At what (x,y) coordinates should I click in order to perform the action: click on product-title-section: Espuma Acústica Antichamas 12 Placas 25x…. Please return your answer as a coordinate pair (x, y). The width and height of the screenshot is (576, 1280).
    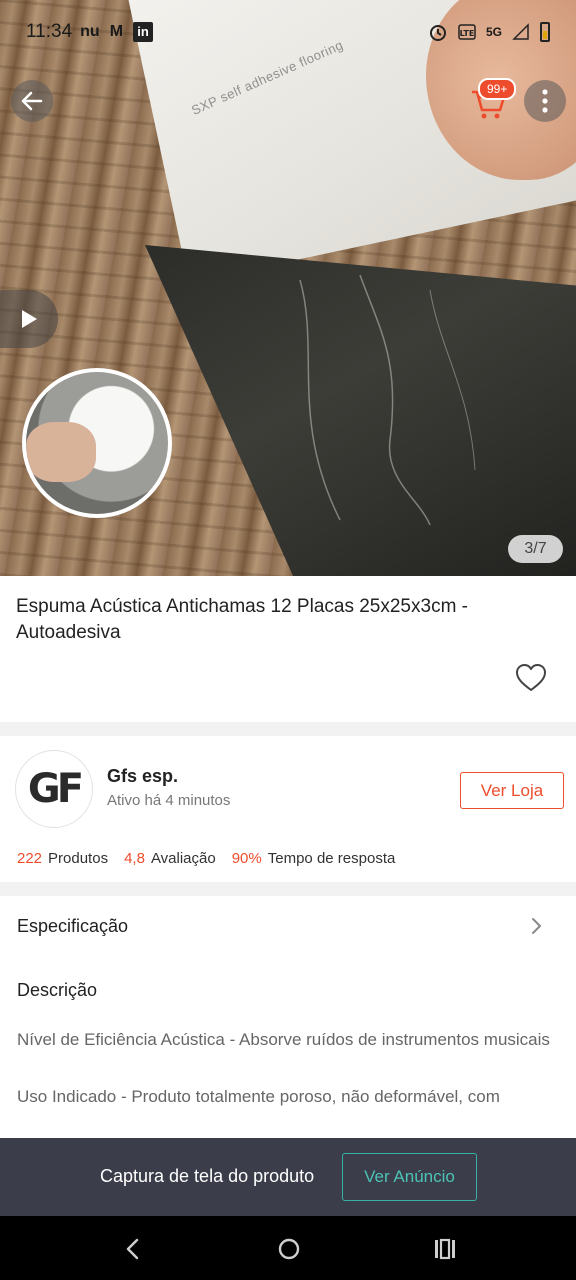
    Looking at the image, I should click on (288, 649).